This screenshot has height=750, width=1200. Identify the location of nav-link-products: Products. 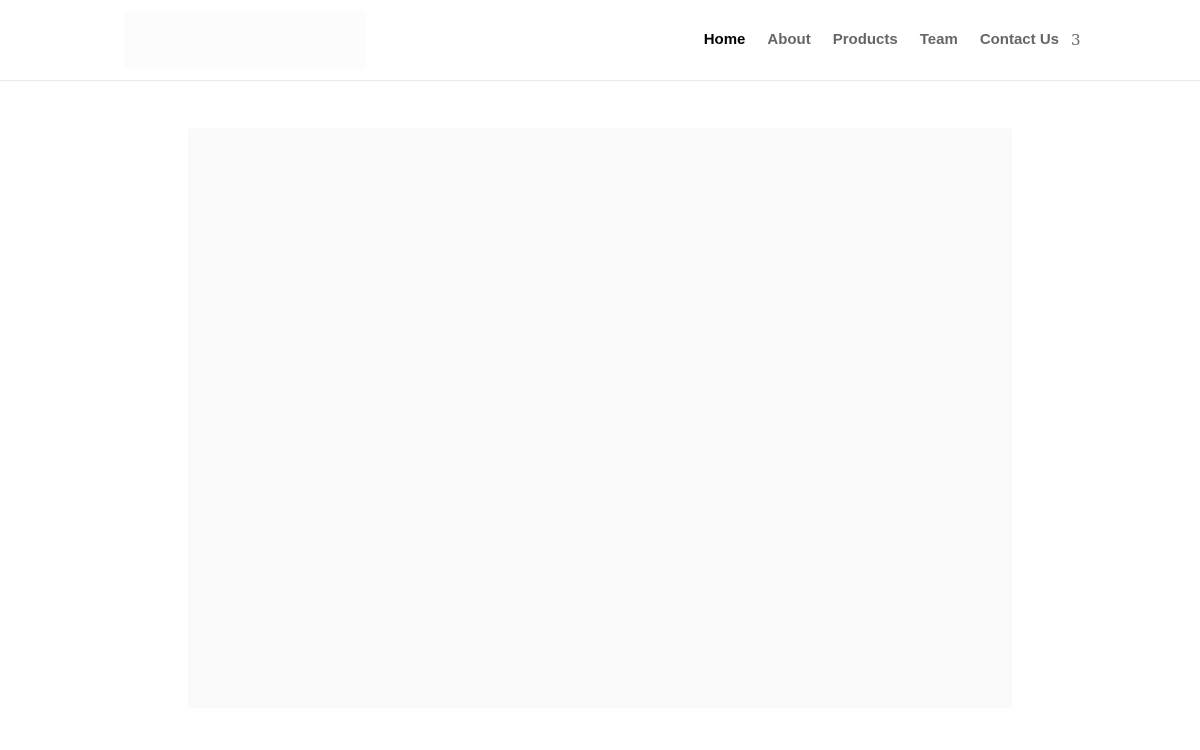
(865, 40).